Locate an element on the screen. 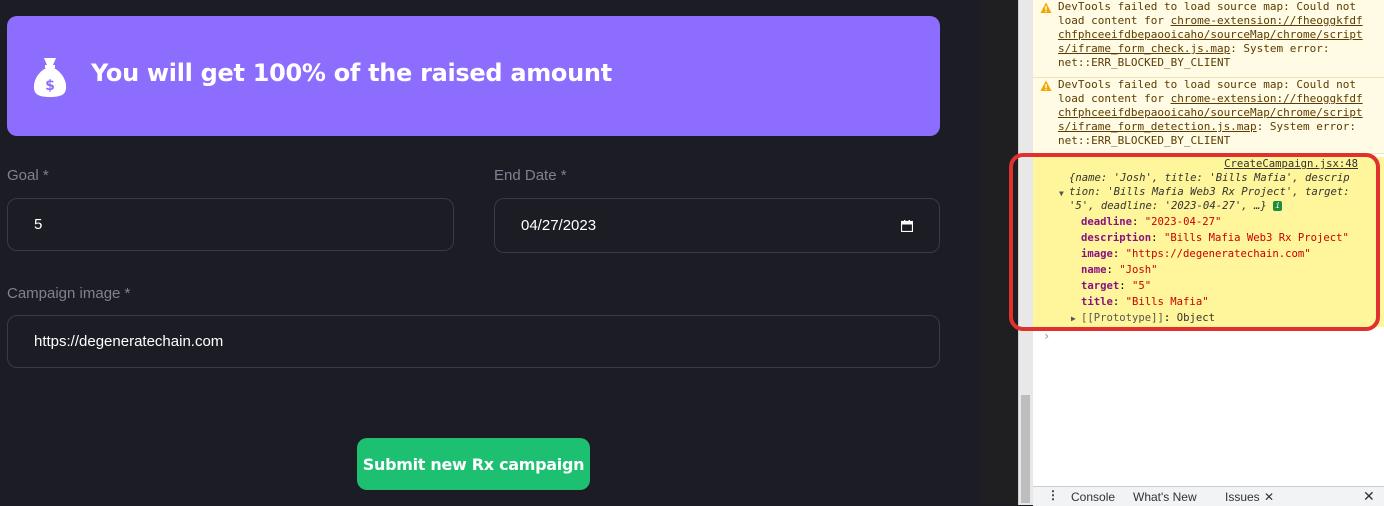  source-map-link: s/iframe_form_detection.js.map is located at coordinates (1157, 126).